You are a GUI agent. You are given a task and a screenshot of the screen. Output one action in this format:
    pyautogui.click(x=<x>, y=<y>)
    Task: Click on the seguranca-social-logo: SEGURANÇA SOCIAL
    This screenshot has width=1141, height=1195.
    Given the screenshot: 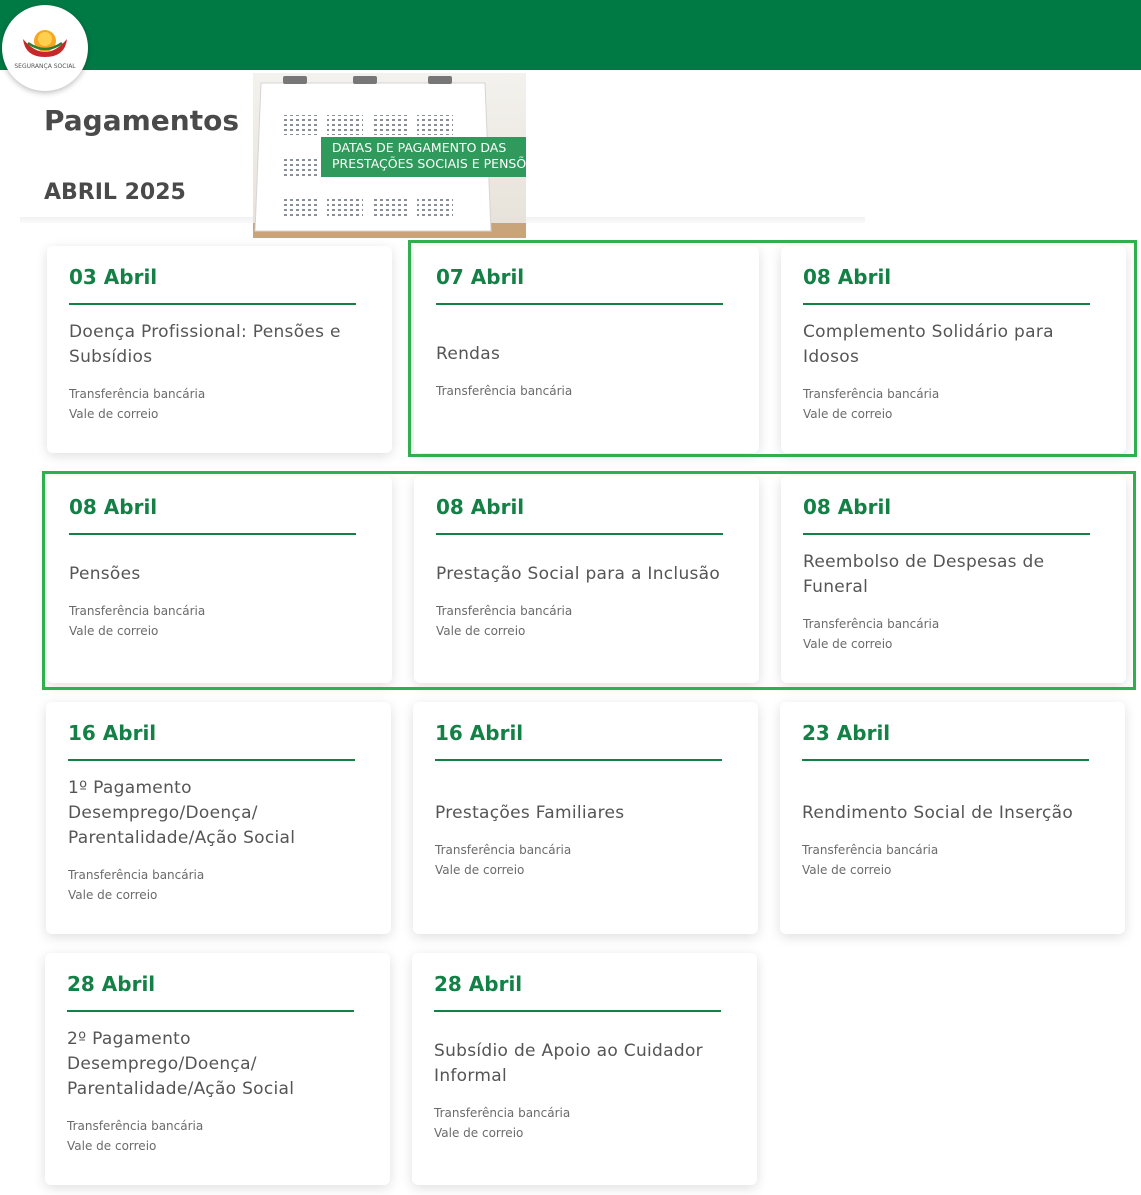 What is the action you would take?
    pyautogui.click(x=45, y=48)
    